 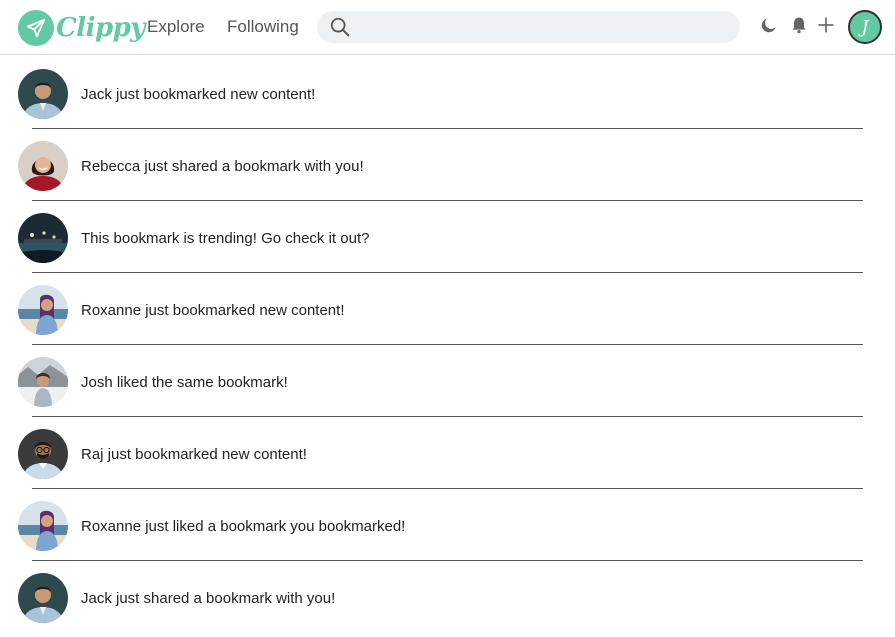 What do you see at coordinates (865, 27) in the screenshot?
I see `user-avatar-button: J` at bounding box center [865, 27].